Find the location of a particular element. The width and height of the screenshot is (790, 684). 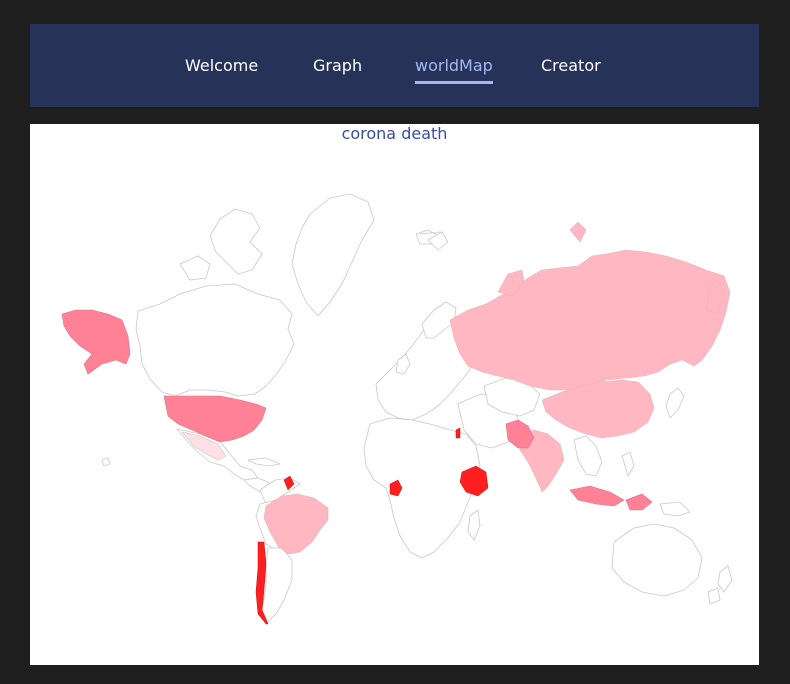

country-new-zealand is located at coordinates (725, 579).